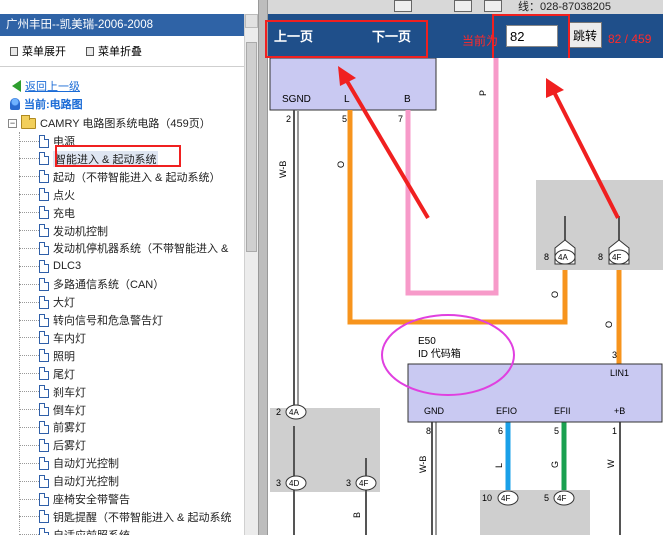 The height and width of the screenshot is (535, 663). I want to click on tree-item: 座椅安全带警告, so click(74, 499).